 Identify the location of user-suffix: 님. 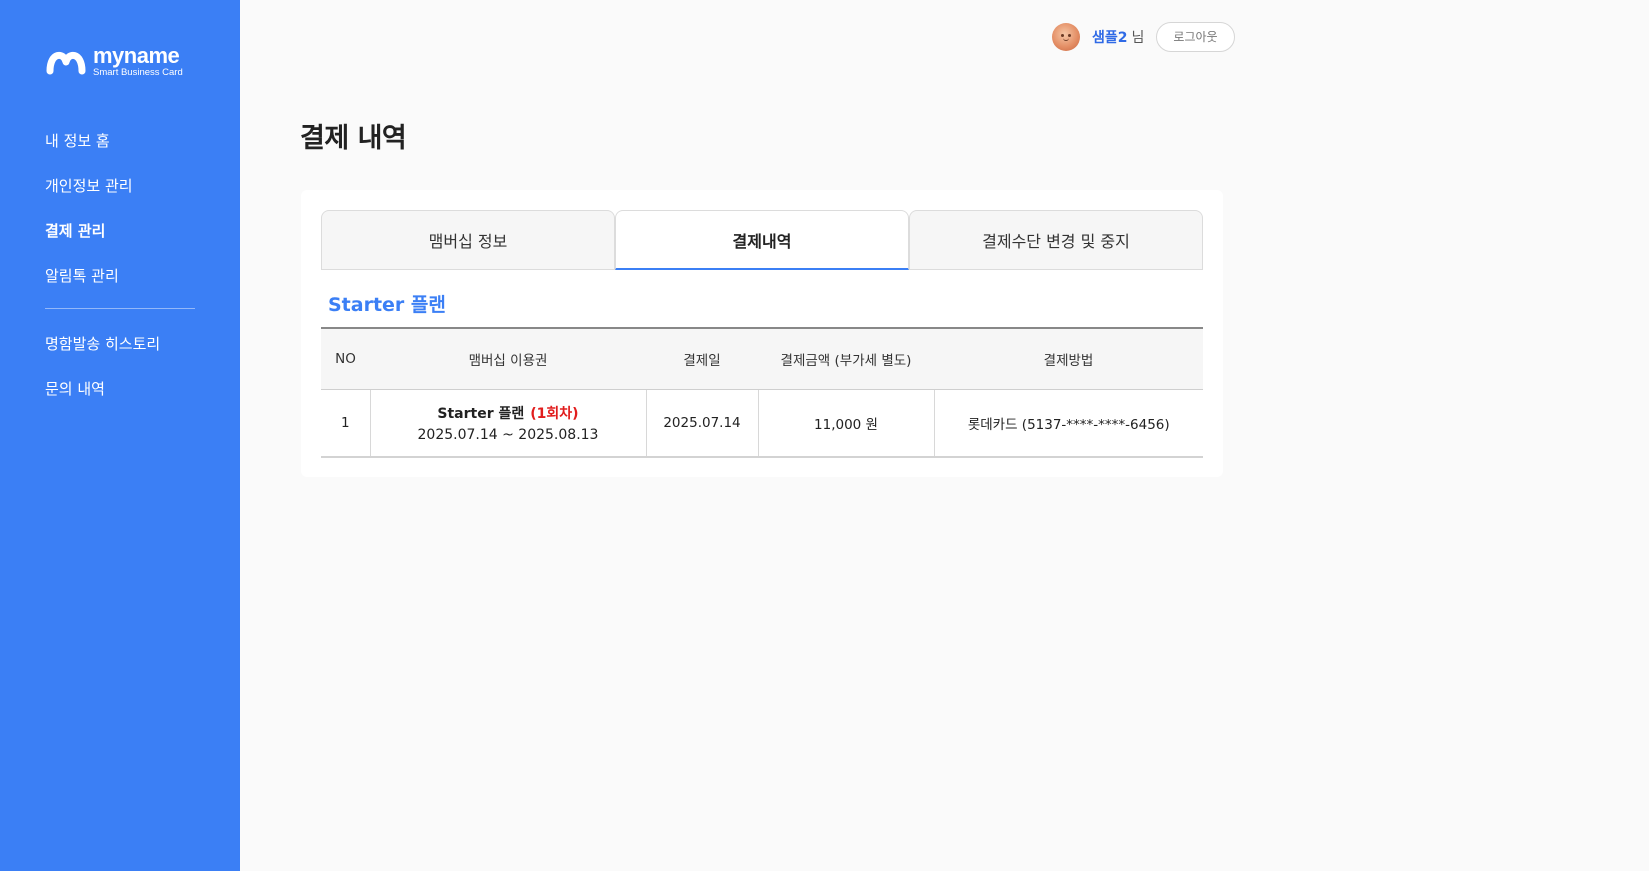
(1138, 38).